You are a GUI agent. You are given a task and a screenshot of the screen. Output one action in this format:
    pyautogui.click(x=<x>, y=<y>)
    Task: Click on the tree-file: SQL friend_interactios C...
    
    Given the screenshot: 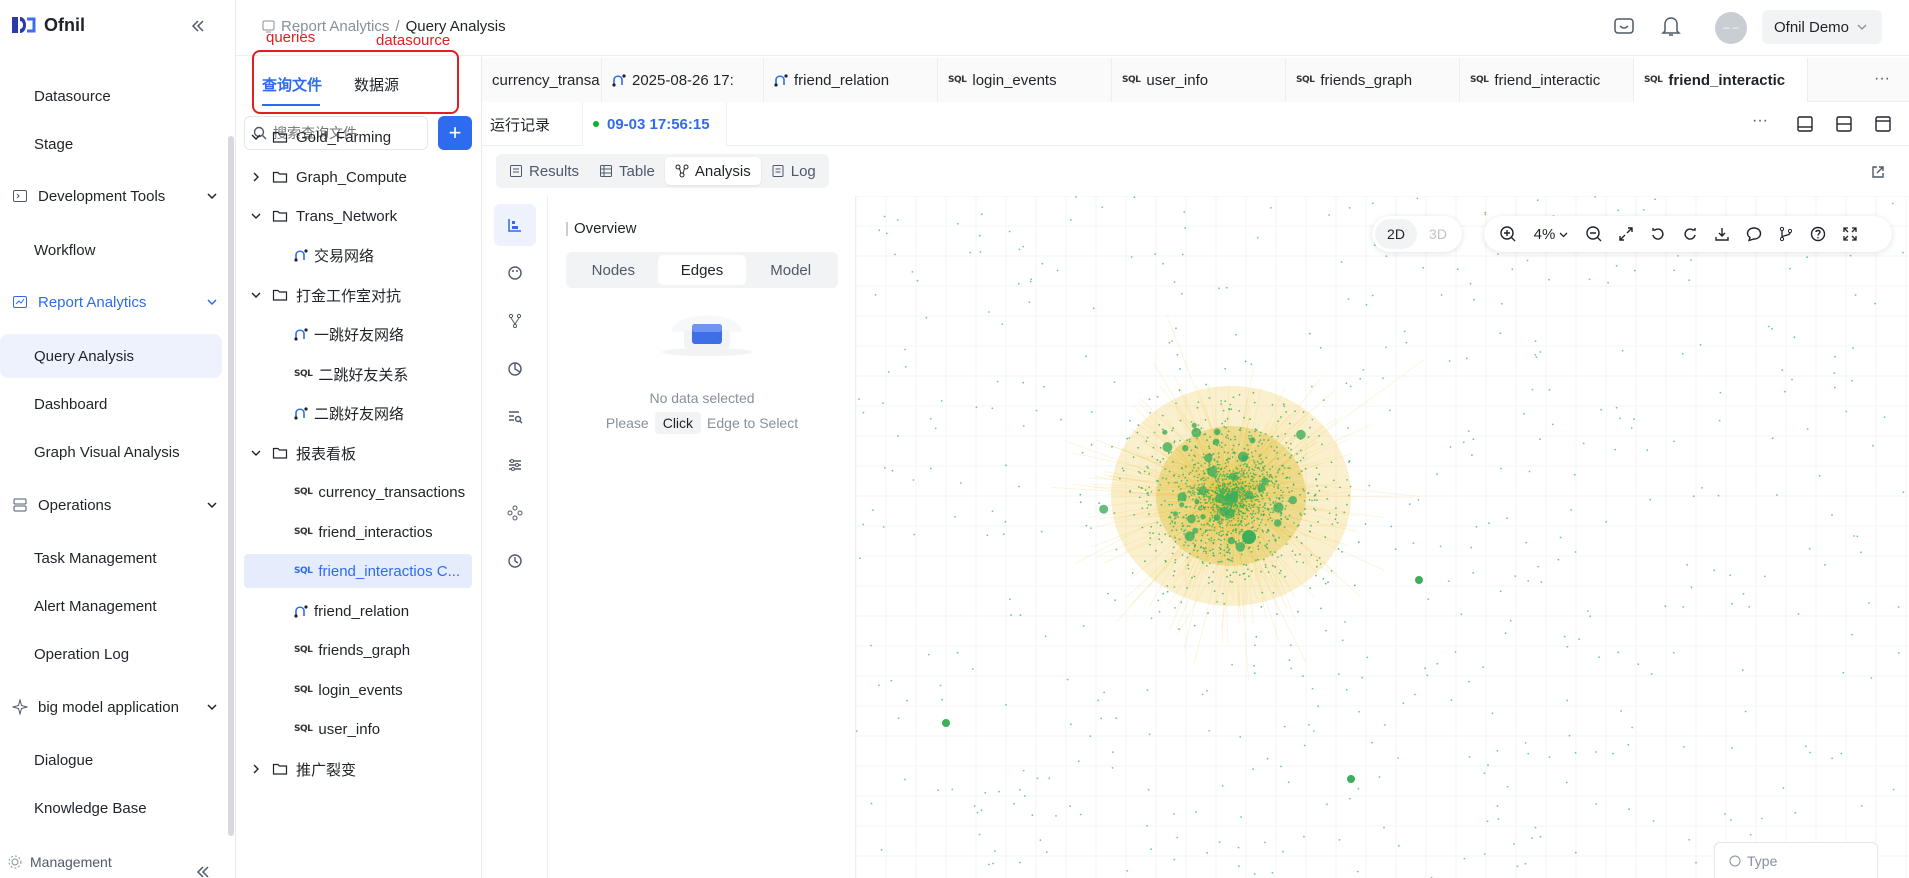 What is the action you would take?
    pyautogui.click(x=358, y=571)
    